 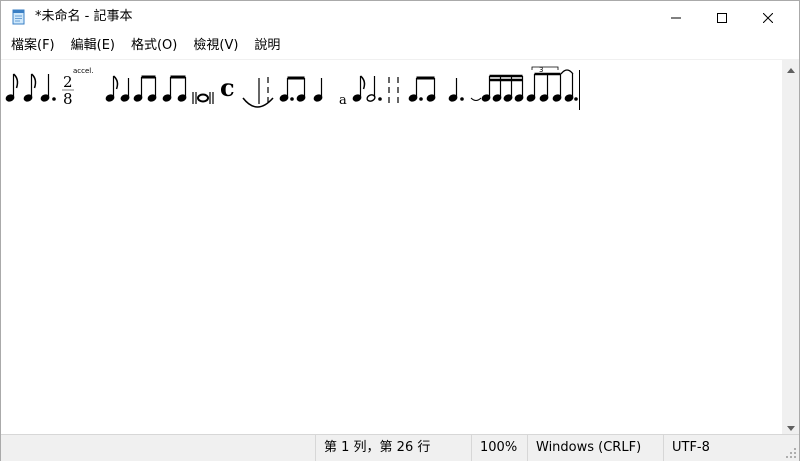 What do you see at coordinates (68, 99) in the screenshot?
I see `time-signature-bottom: 8` at bounding box center [68, 99].